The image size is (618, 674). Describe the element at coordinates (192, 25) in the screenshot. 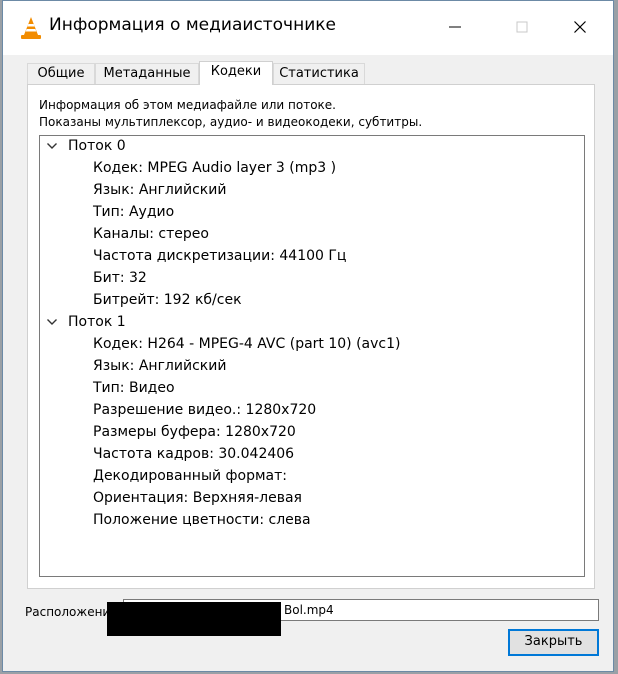

I see `window-title: Информация о медиаисточнике` at that location.